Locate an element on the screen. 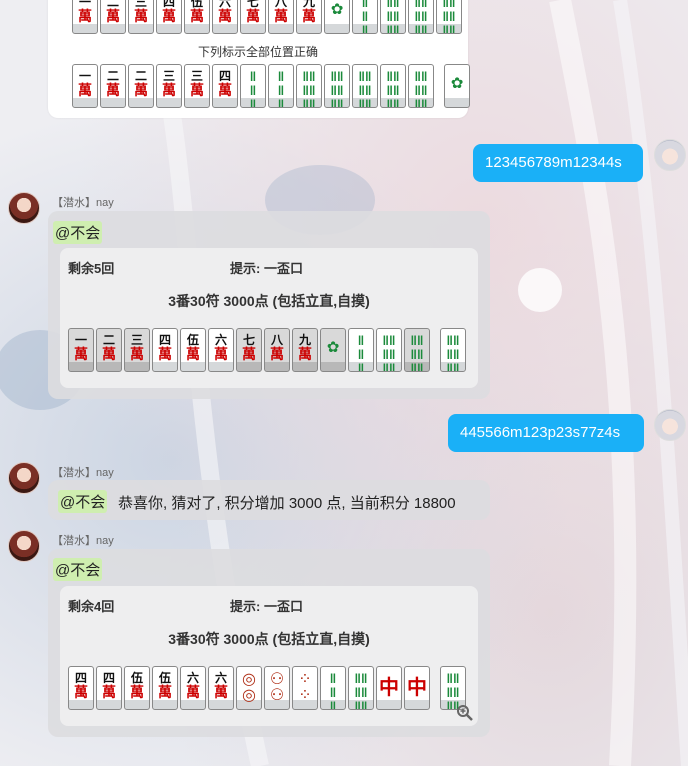 The image size is (688, 766). magnifier-plus-icon is located at coordinates (465, 715).